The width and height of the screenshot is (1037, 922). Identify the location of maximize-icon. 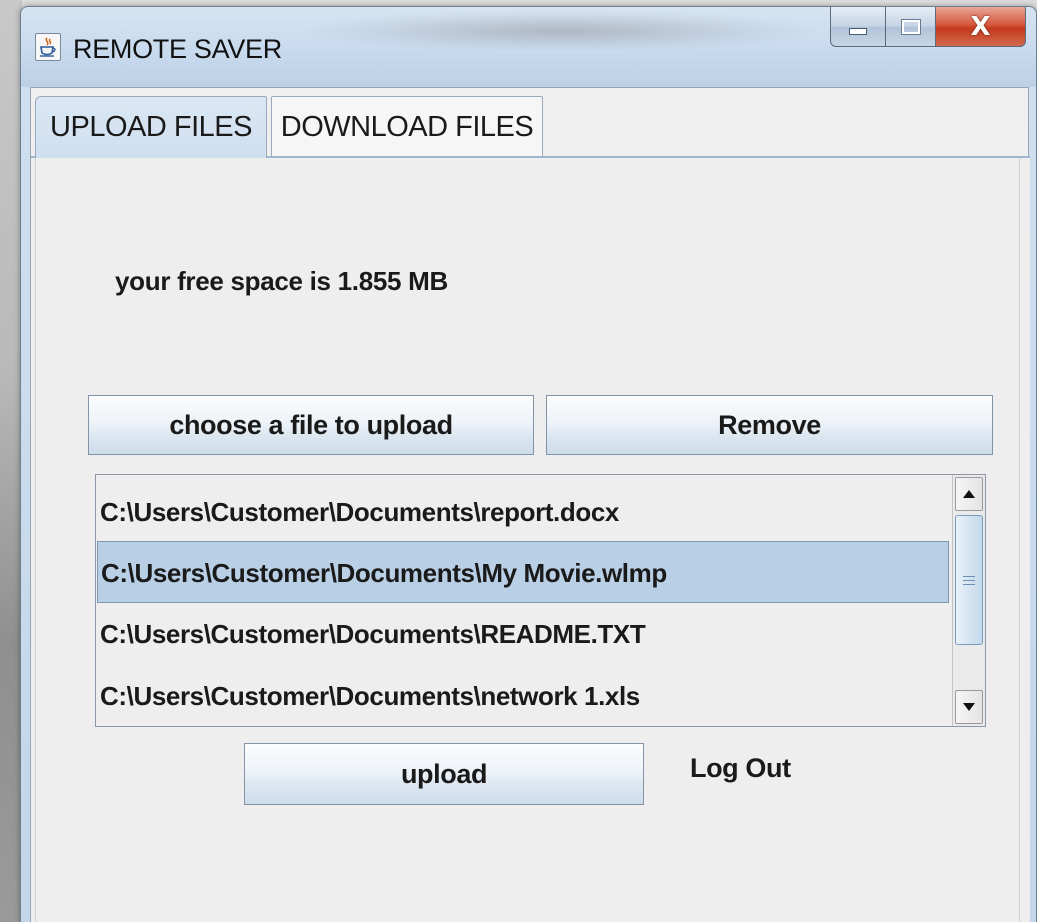
(910, 26).